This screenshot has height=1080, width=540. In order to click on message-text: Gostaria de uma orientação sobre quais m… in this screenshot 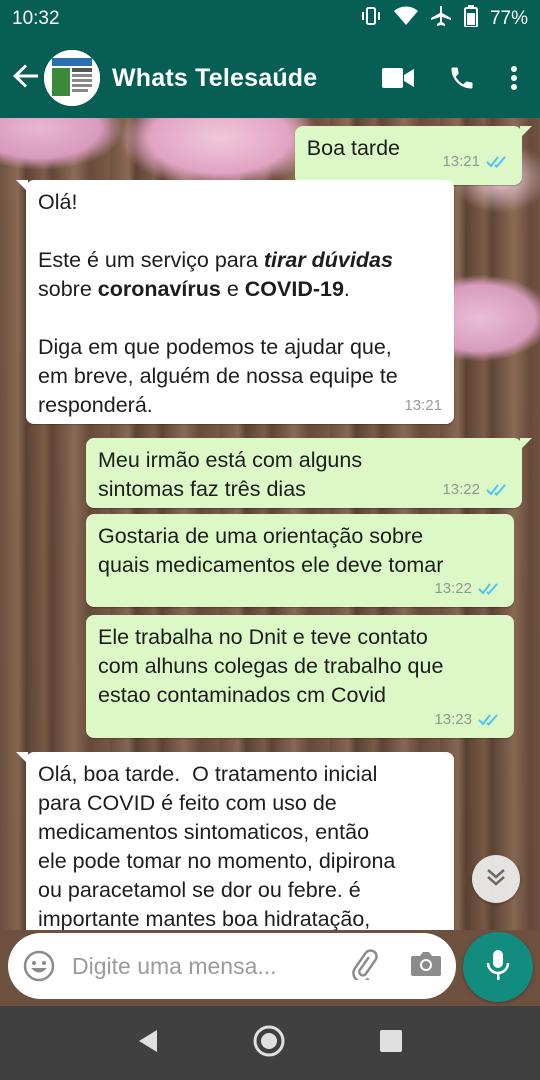, I will do `click(271, 550)`.